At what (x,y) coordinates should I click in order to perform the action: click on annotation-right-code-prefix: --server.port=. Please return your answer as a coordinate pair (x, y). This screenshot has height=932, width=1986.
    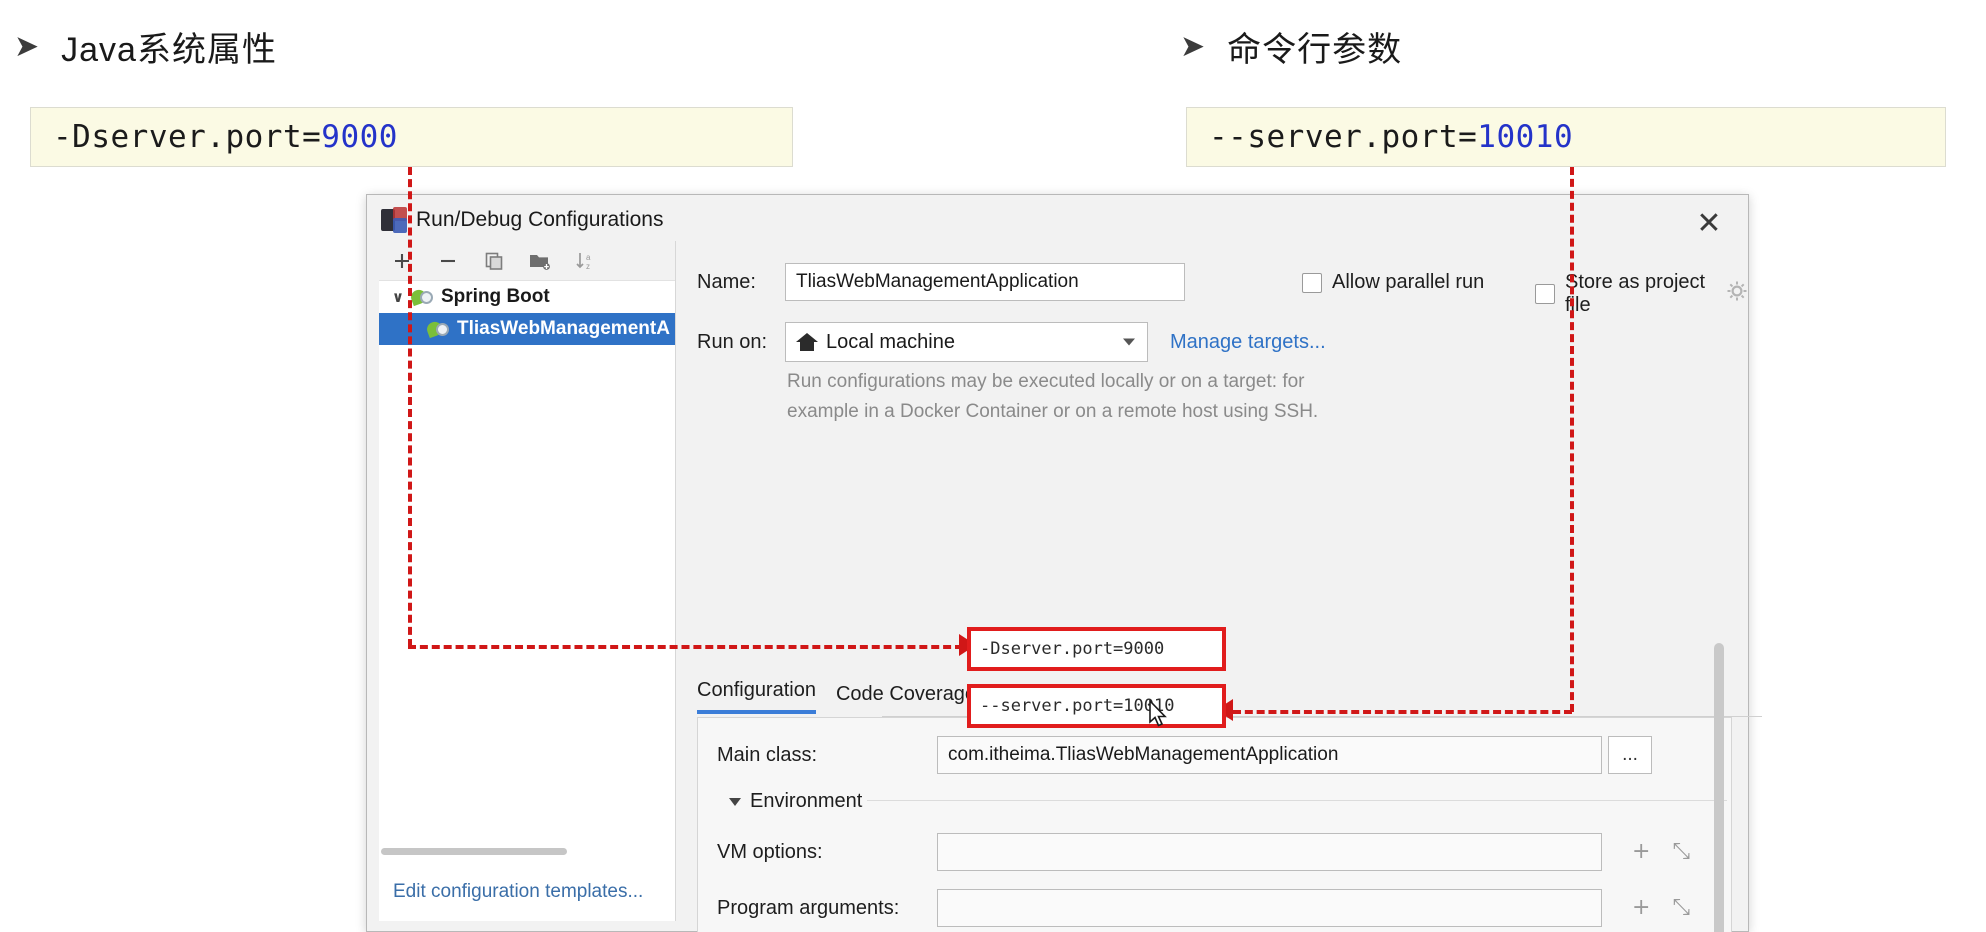
    Looking at the image, I should click on (1343, 137).